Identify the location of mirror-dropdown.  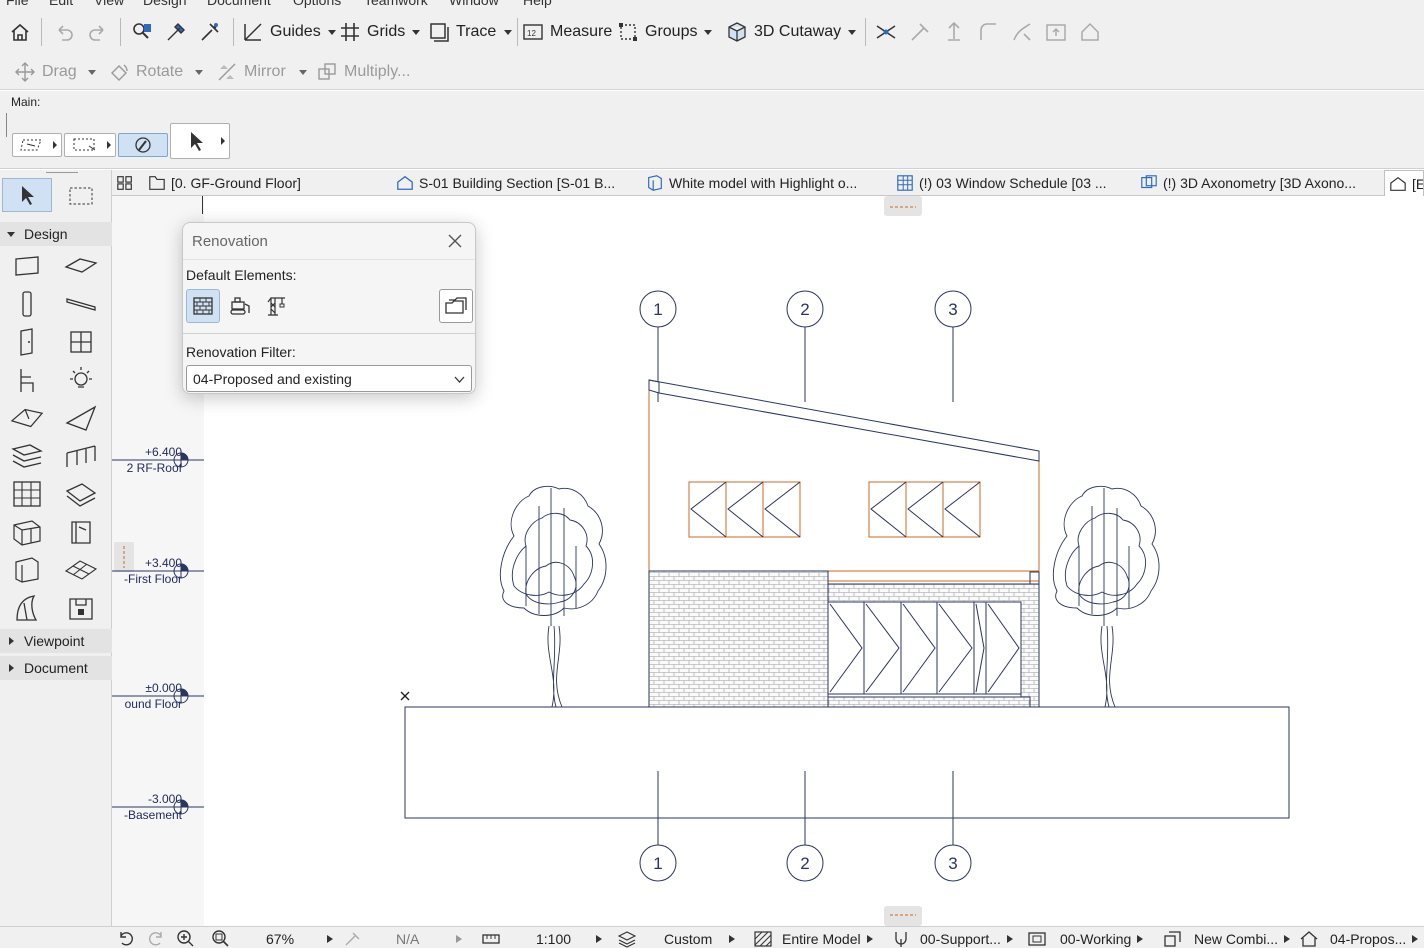
(303, 72).